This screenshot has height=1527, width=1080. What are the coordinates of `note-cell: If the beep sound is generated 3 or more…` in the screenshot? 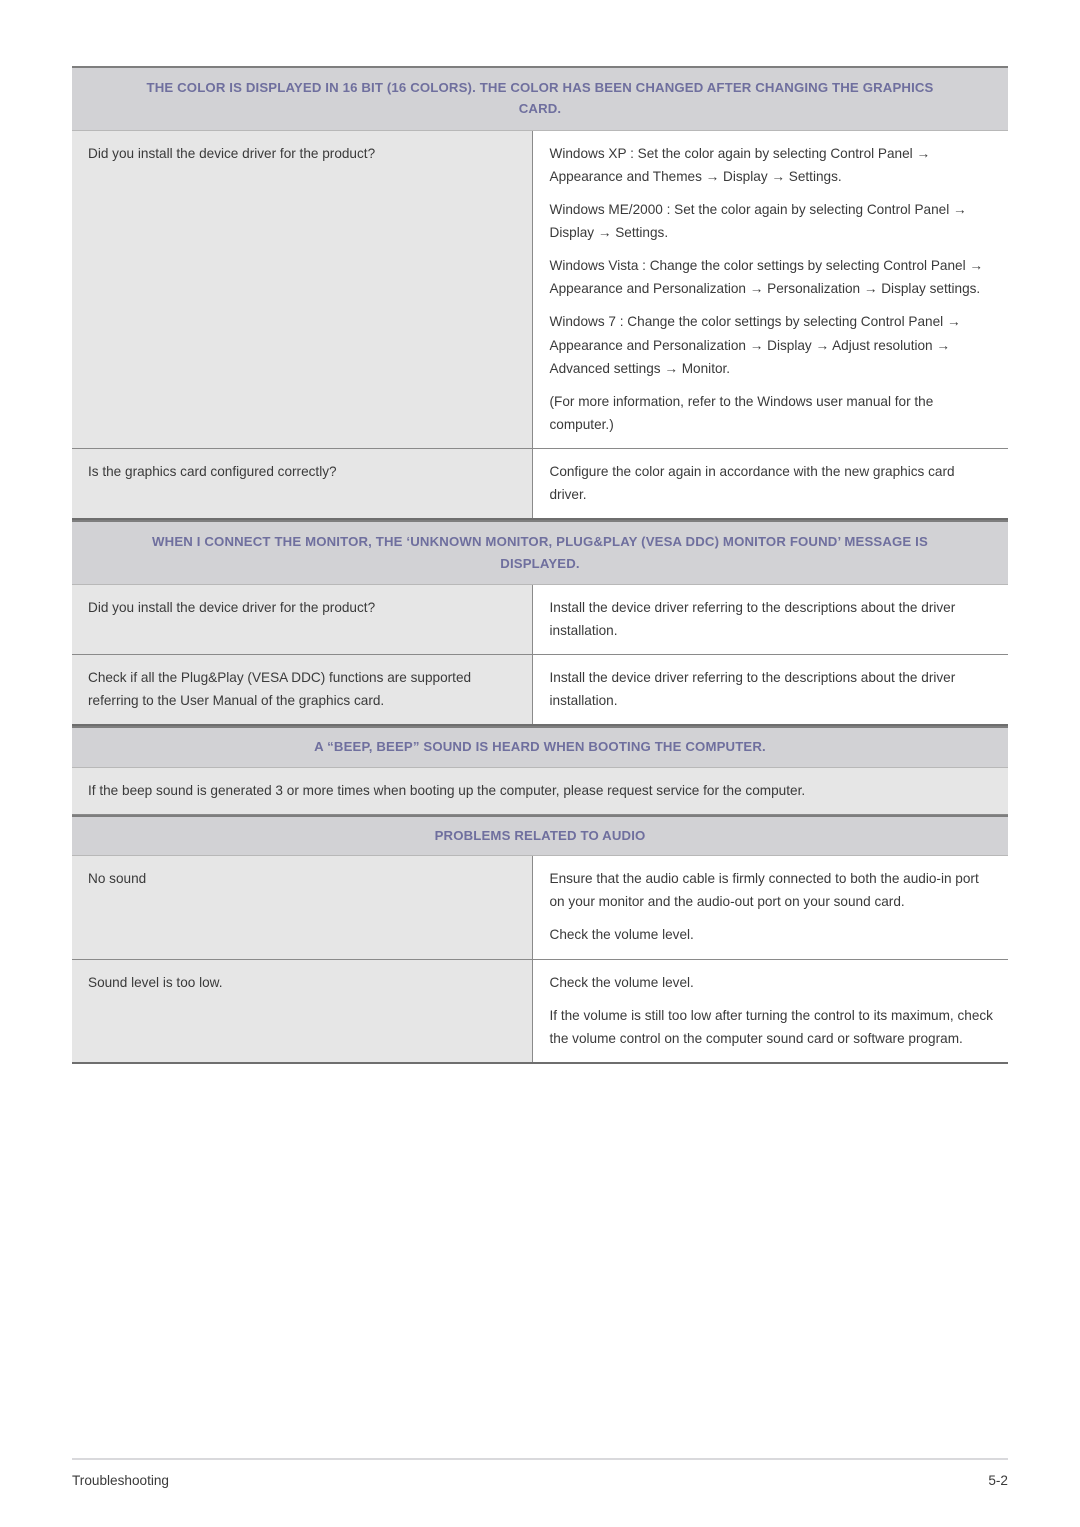 It's located at (540, 791).